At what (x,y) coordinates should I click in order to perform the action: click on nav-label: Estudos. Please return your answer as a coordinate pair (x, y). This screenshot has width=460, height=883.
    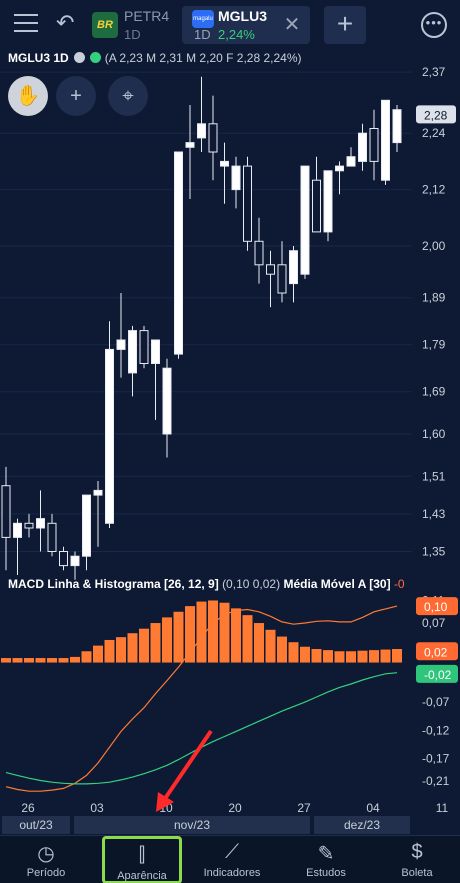
    Looking at the image, I should click on (326, 873).